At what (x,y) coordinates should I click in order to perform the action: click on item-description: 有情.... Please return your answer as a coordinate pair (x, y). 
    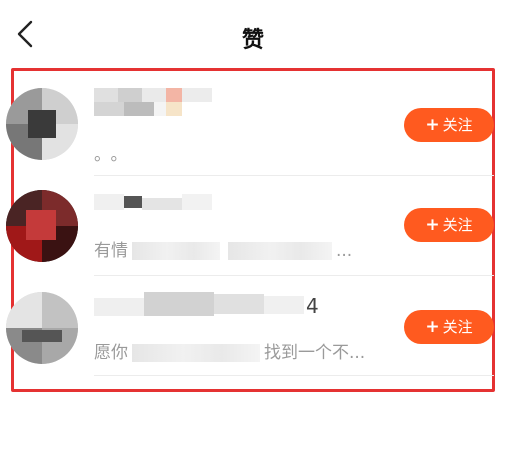
    Looking at the image, I should click on (223, 248).